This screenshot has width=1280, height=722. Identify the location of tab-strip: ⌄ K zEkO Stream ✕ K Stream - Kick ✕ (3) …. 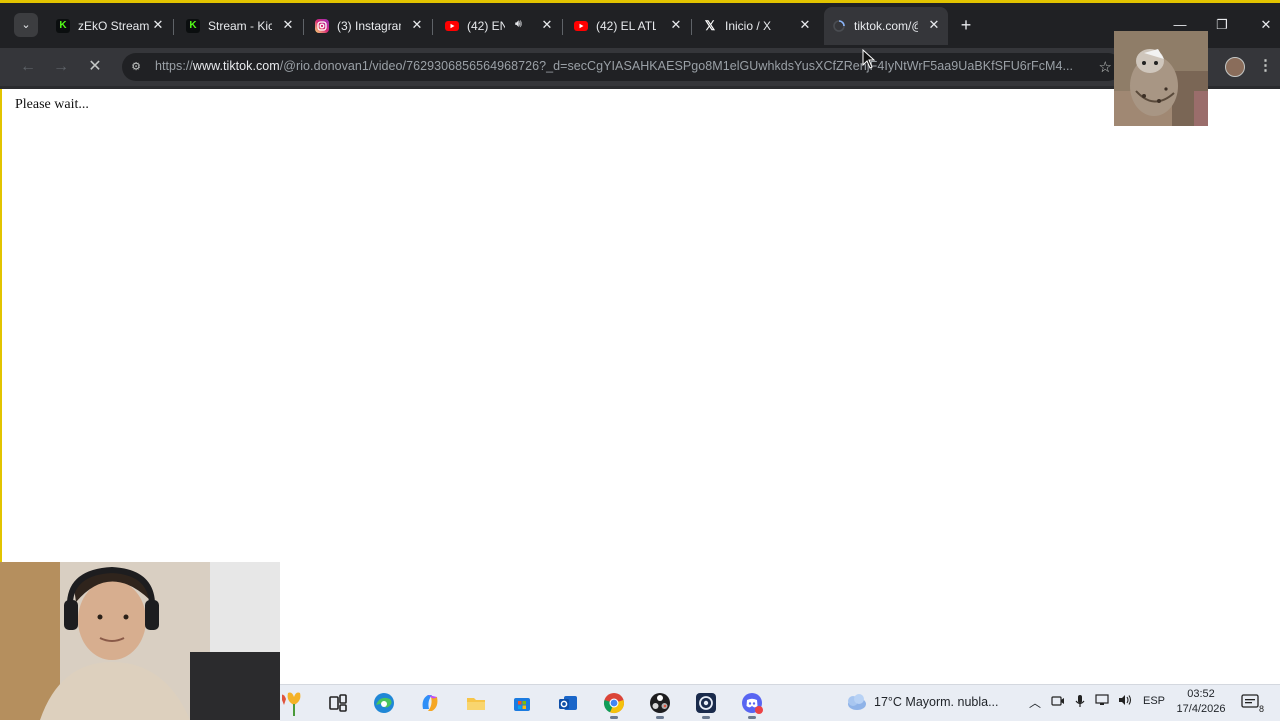
(640, 25).